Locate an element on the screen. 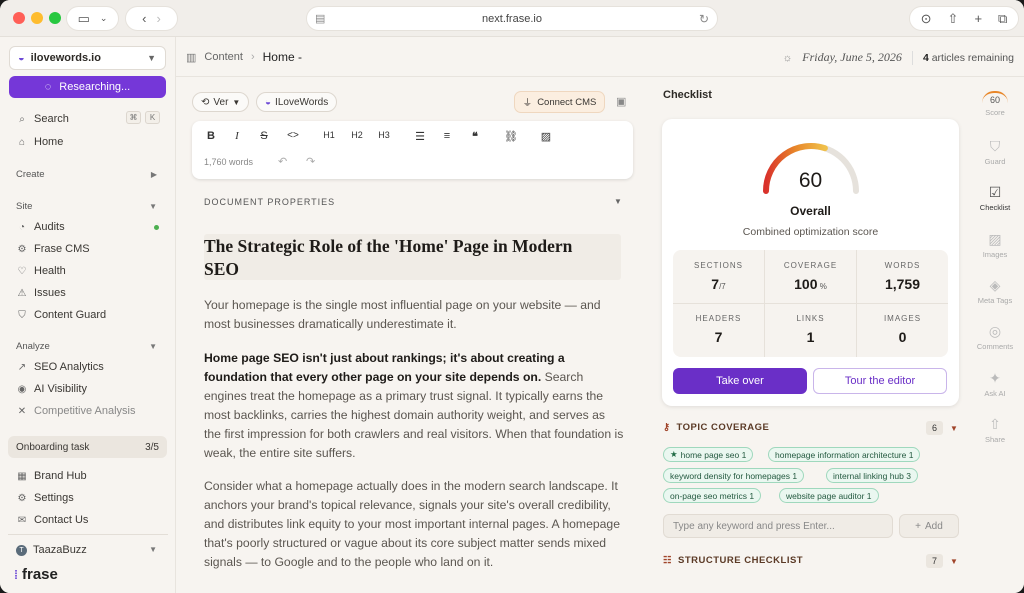 The width and height of the screenshot is (1024, 593). keyword-chip: website page auditor 1 is located at coordinates (829, 495).